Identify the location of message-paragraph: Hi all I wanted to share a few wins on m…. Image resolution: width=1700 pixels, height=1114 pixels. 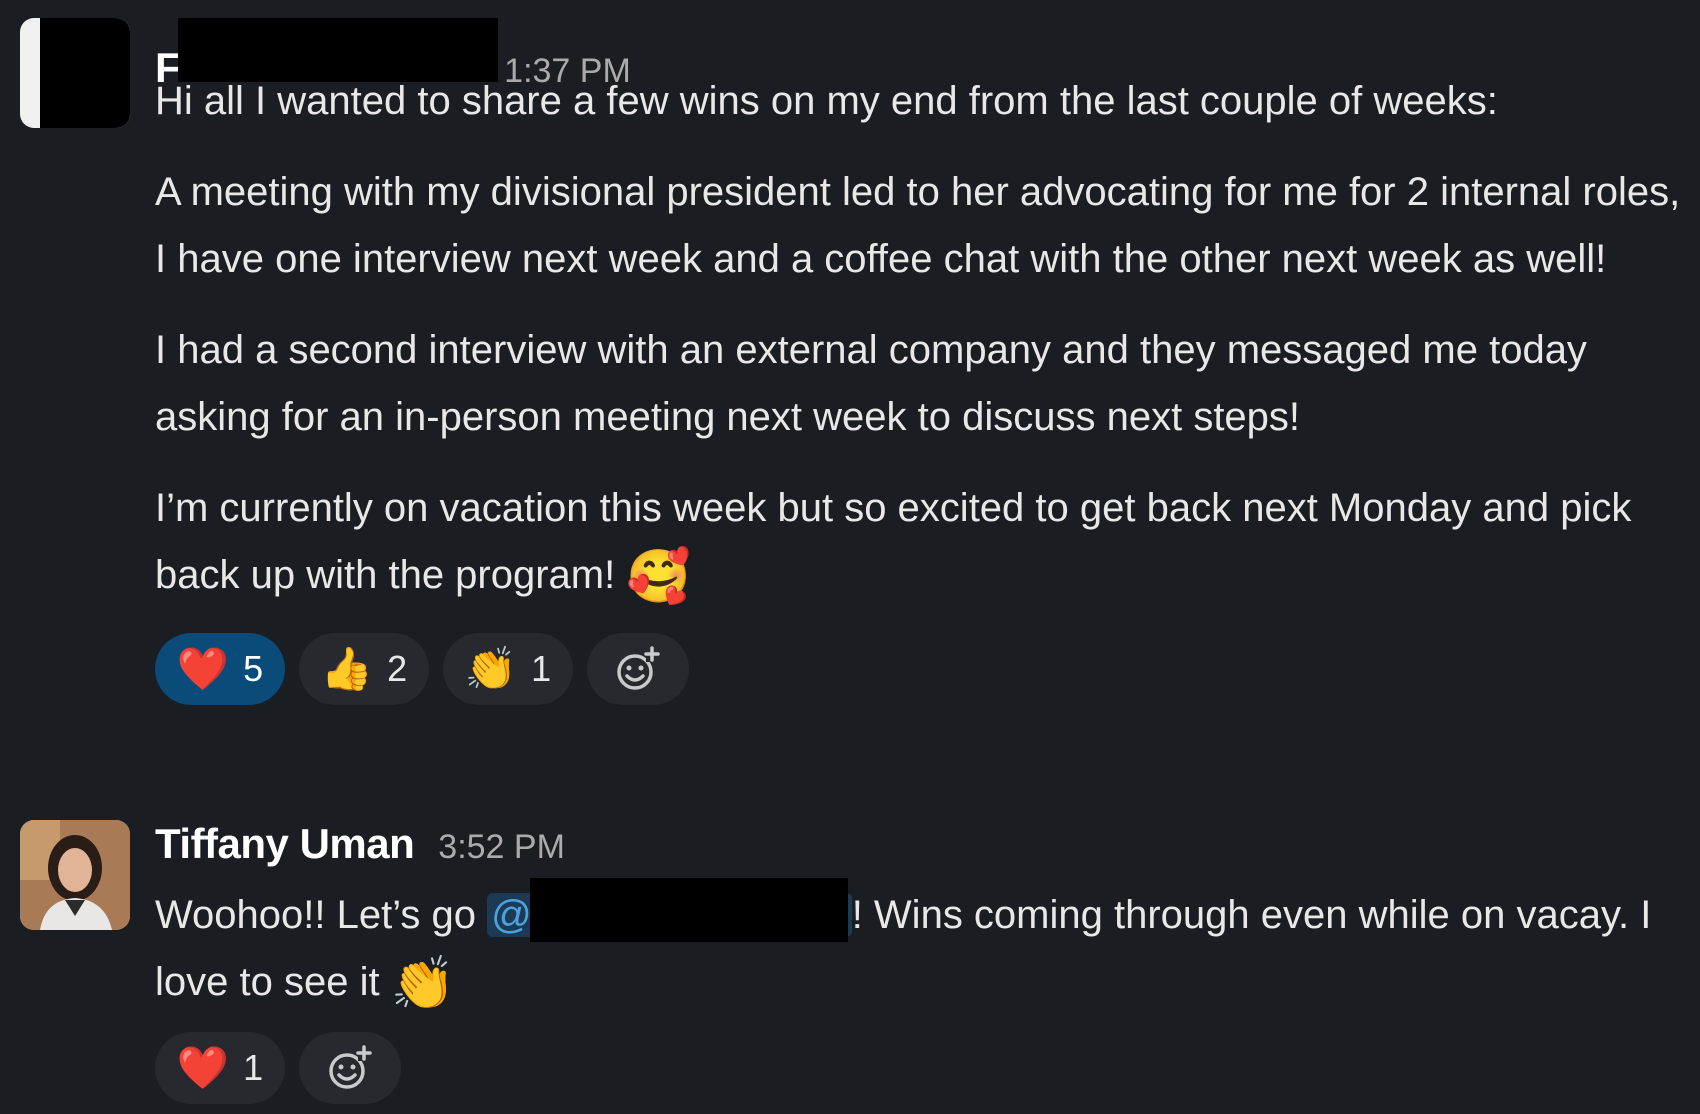
(826, 101).